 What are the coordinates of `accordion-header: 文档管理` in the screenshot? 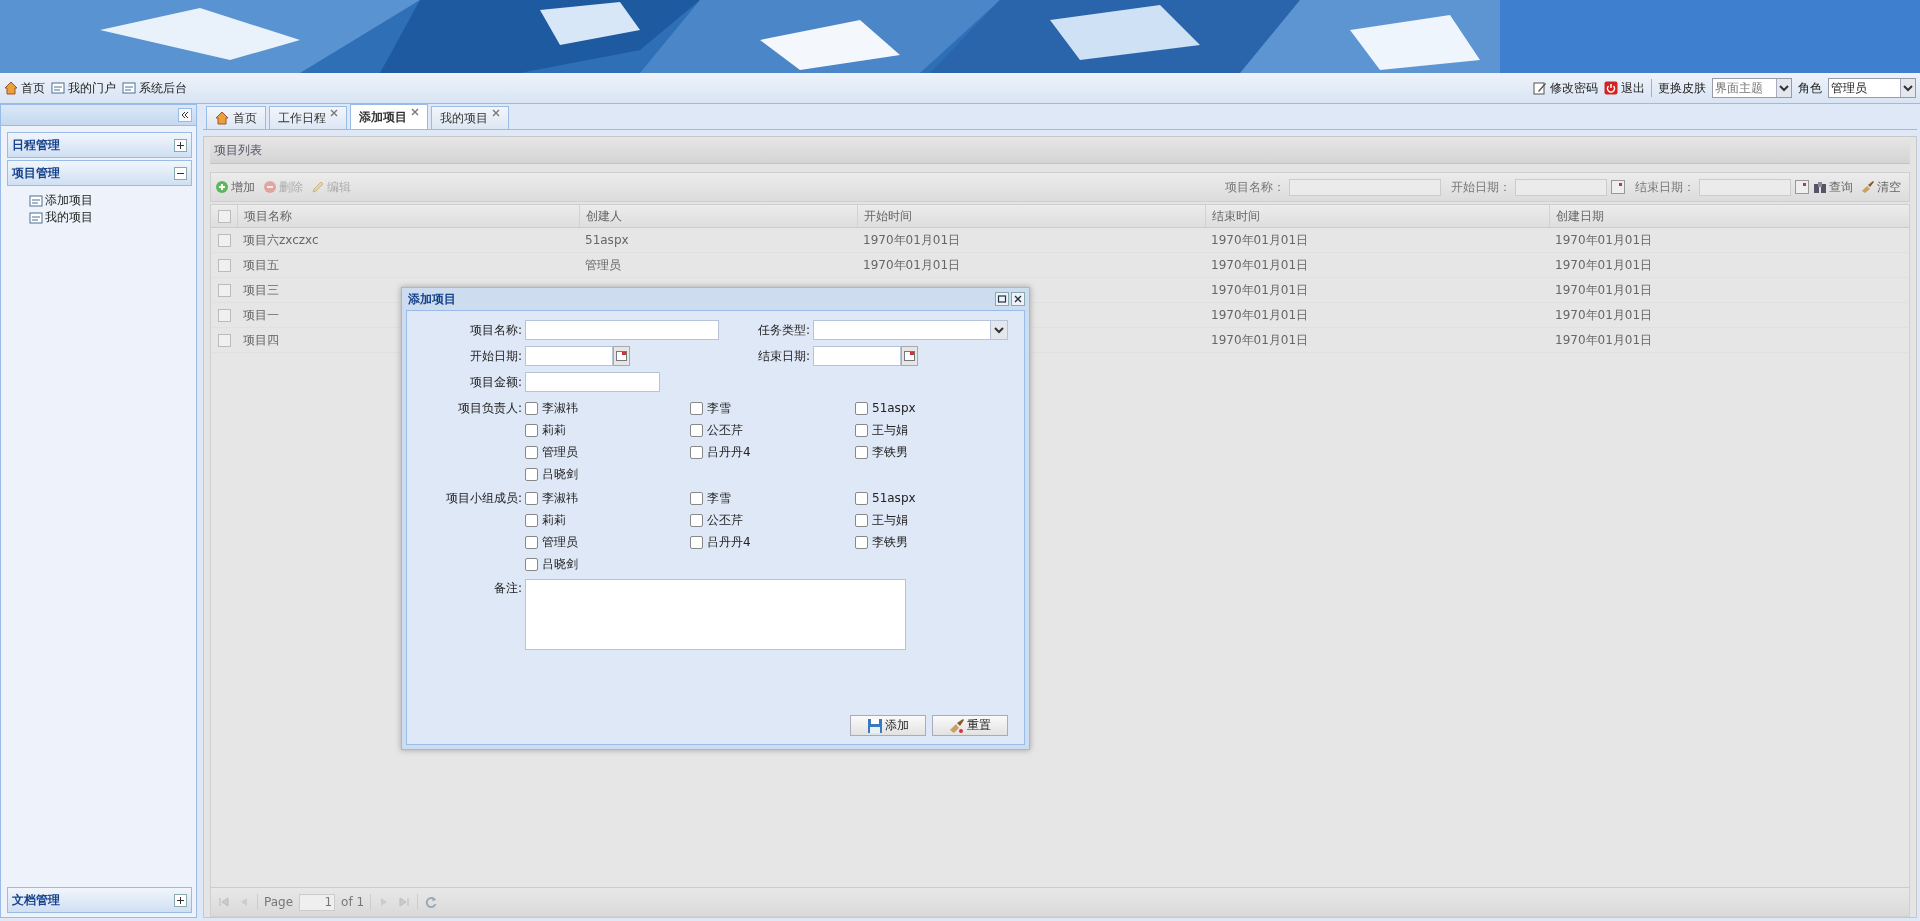 It's located at (99, 900).